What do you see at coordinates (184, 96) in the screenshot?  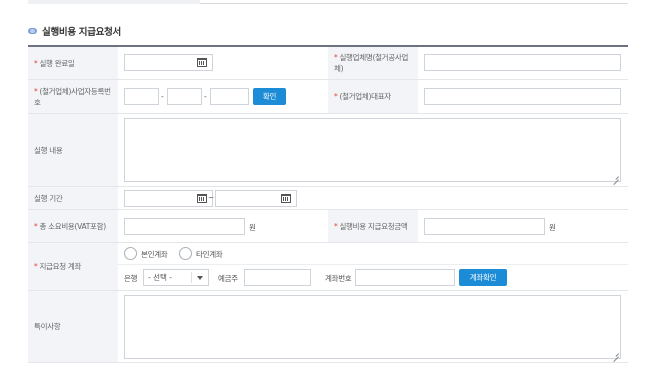 I see `biz-no-part2-input` at bounding box center [184, 96].